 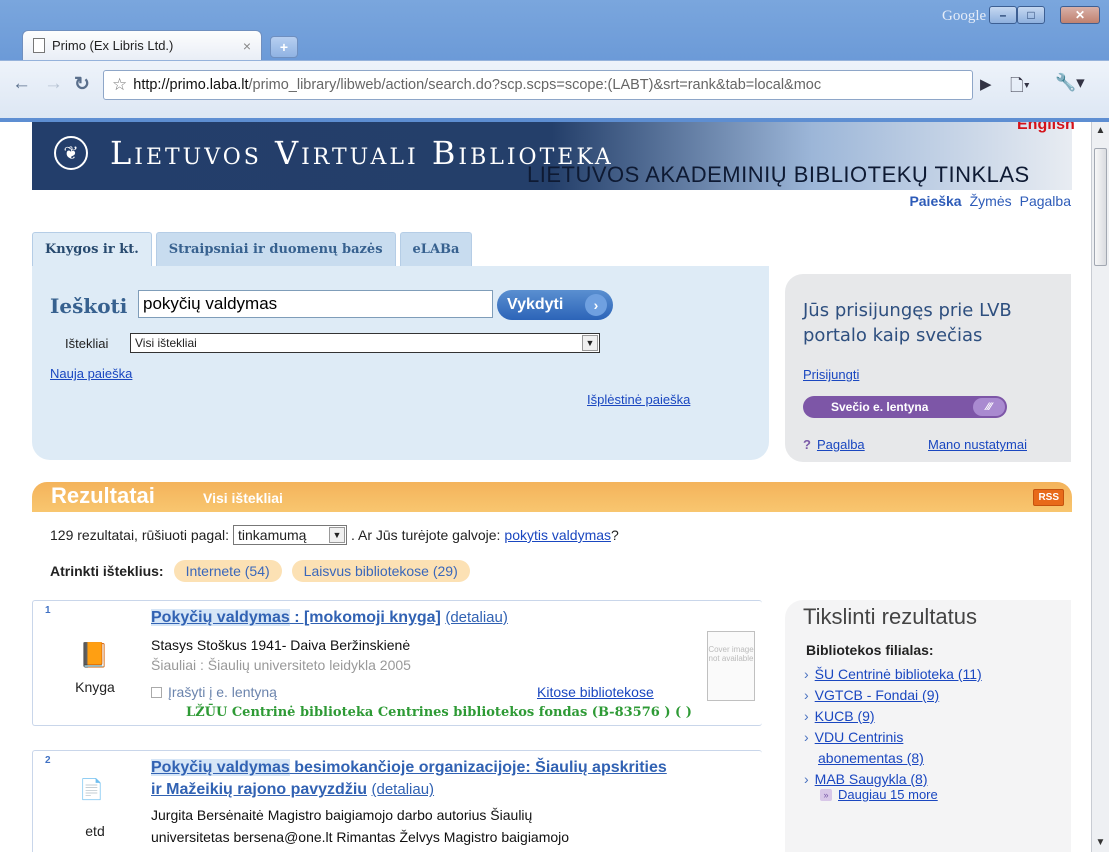 I want to click on facet-title: Bibliotekos filialas:, so click(x=870, y=650).